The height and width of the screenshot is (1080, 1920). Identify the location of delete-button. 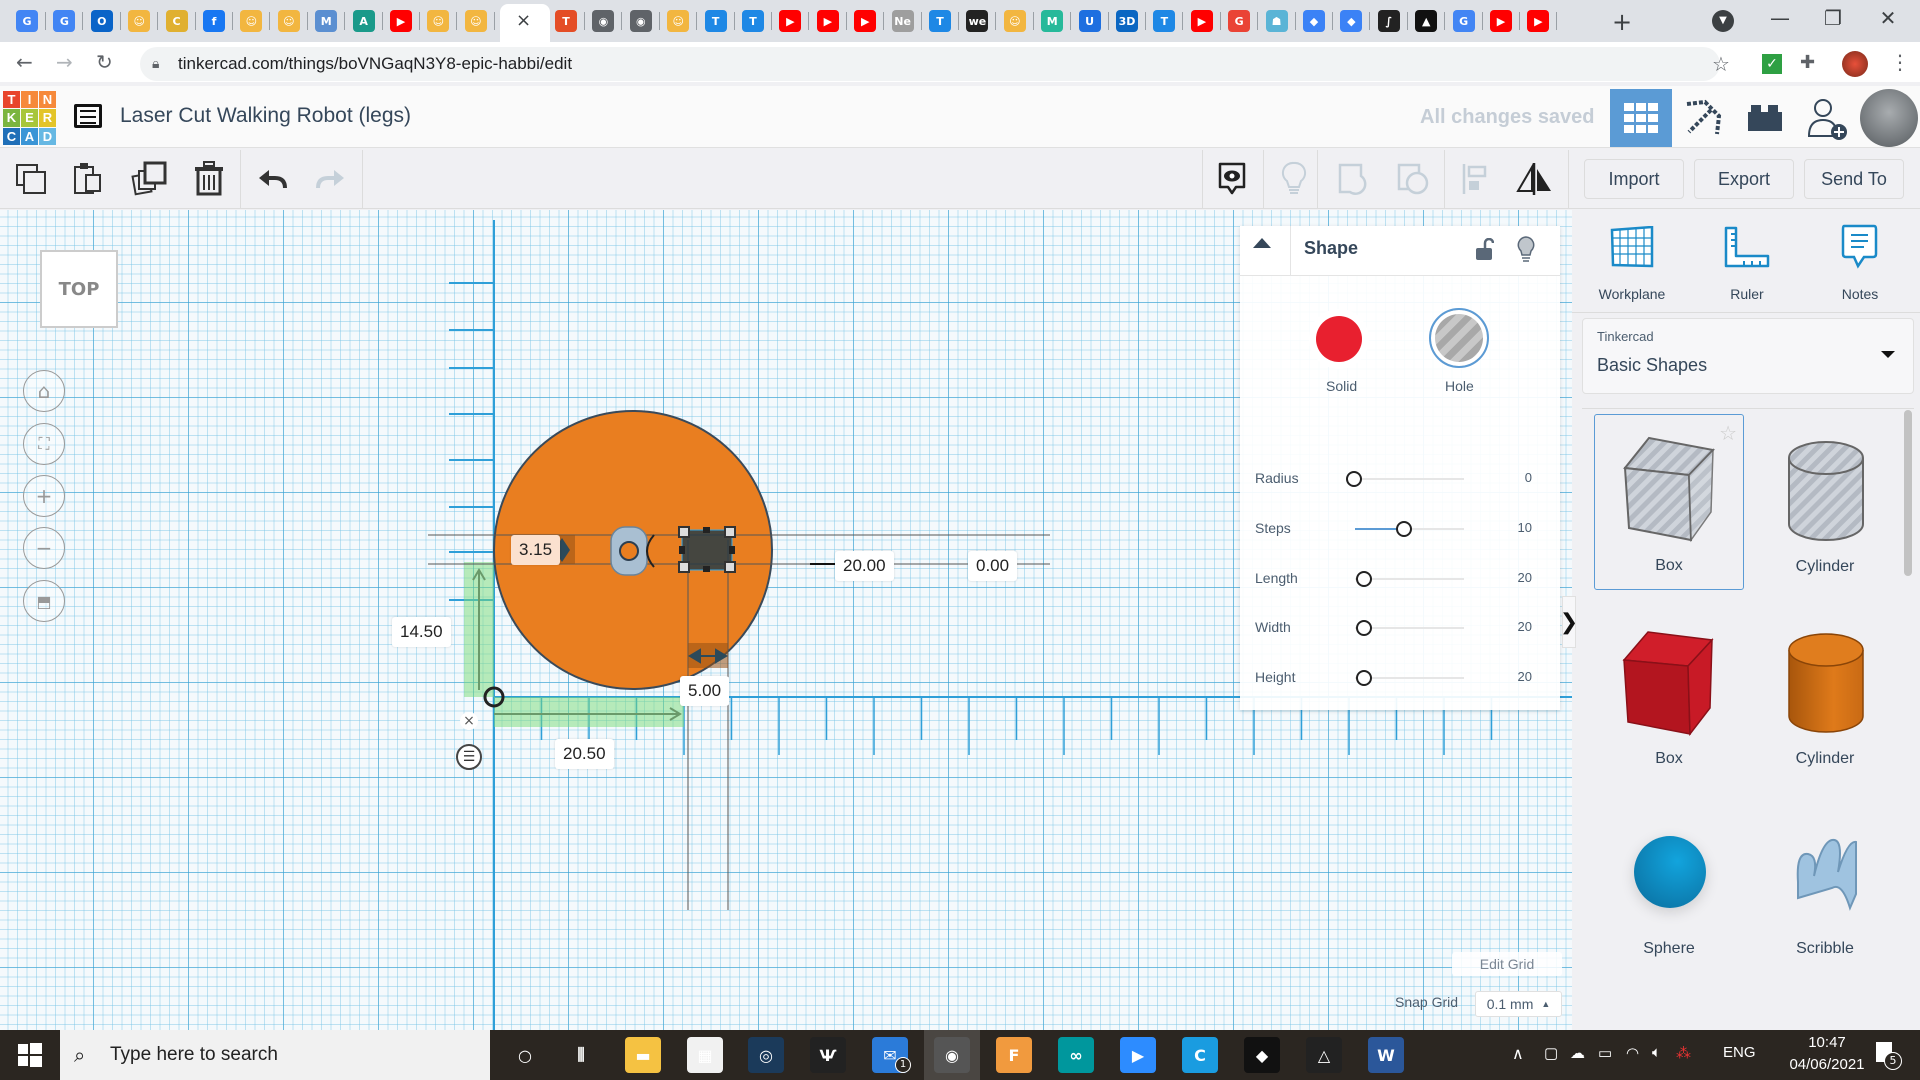
(209, 179).